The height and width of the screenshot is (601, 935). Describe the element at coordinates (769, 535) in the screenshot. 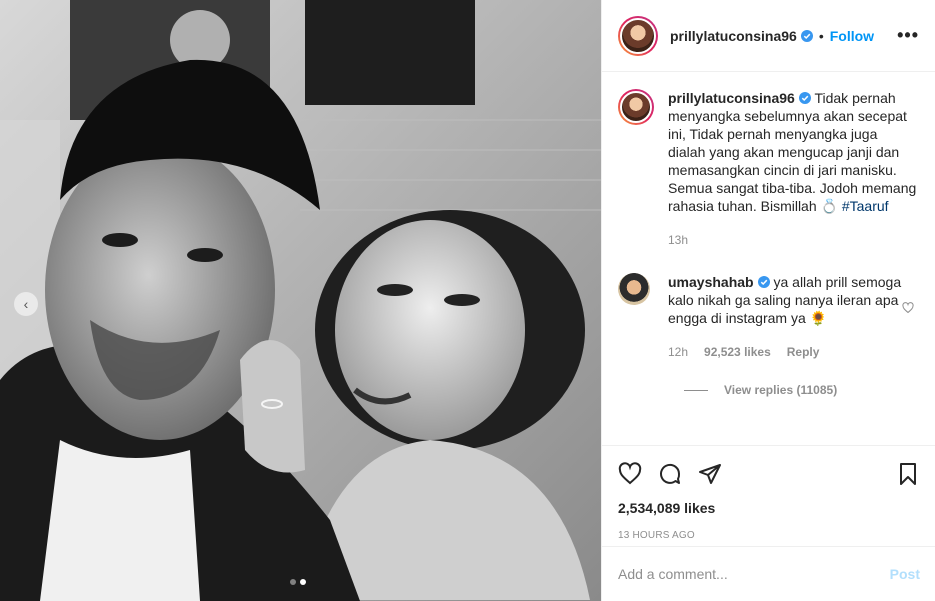

I see `post-timestamp: 13 HOURS AGO` at that location.